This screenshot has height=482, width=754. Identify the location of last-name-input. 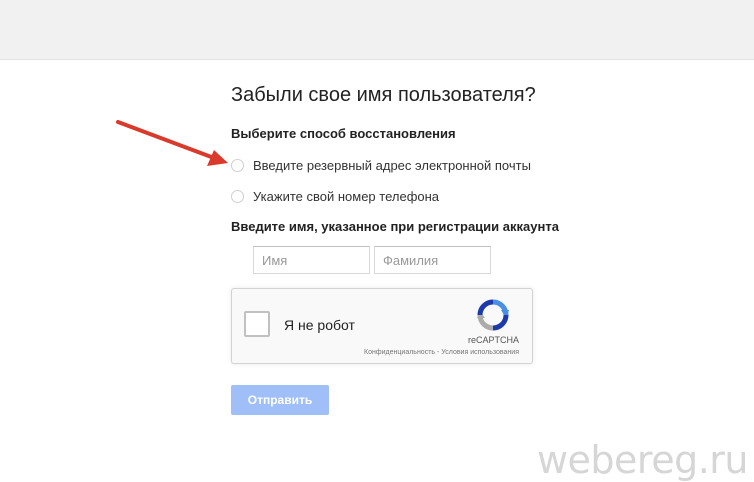
(432, 260).